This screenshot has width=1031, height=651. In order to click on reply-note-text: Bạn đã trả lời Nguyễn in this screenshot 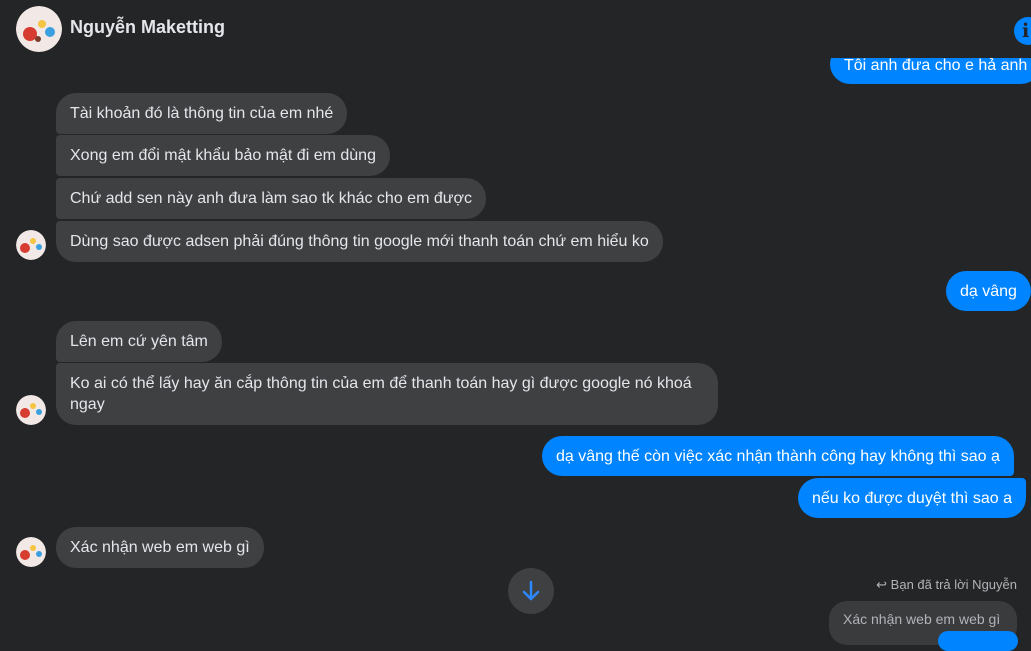, I will do `click(953, 584)`.